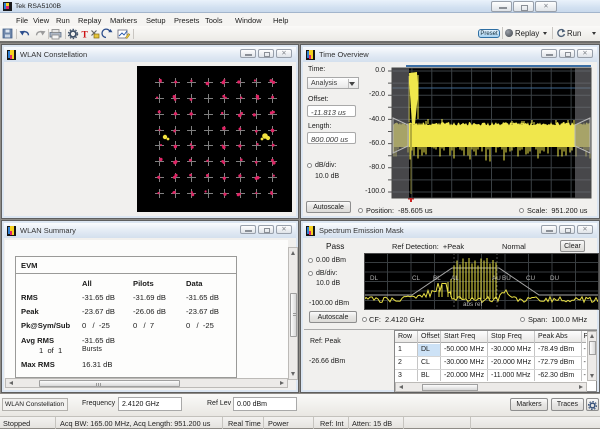 Image resolution: width=600 pixels, height=429 pixels. Describe the element at coordinates (531, 278) in the screenshot. I see `svg-text: CU` at that location.